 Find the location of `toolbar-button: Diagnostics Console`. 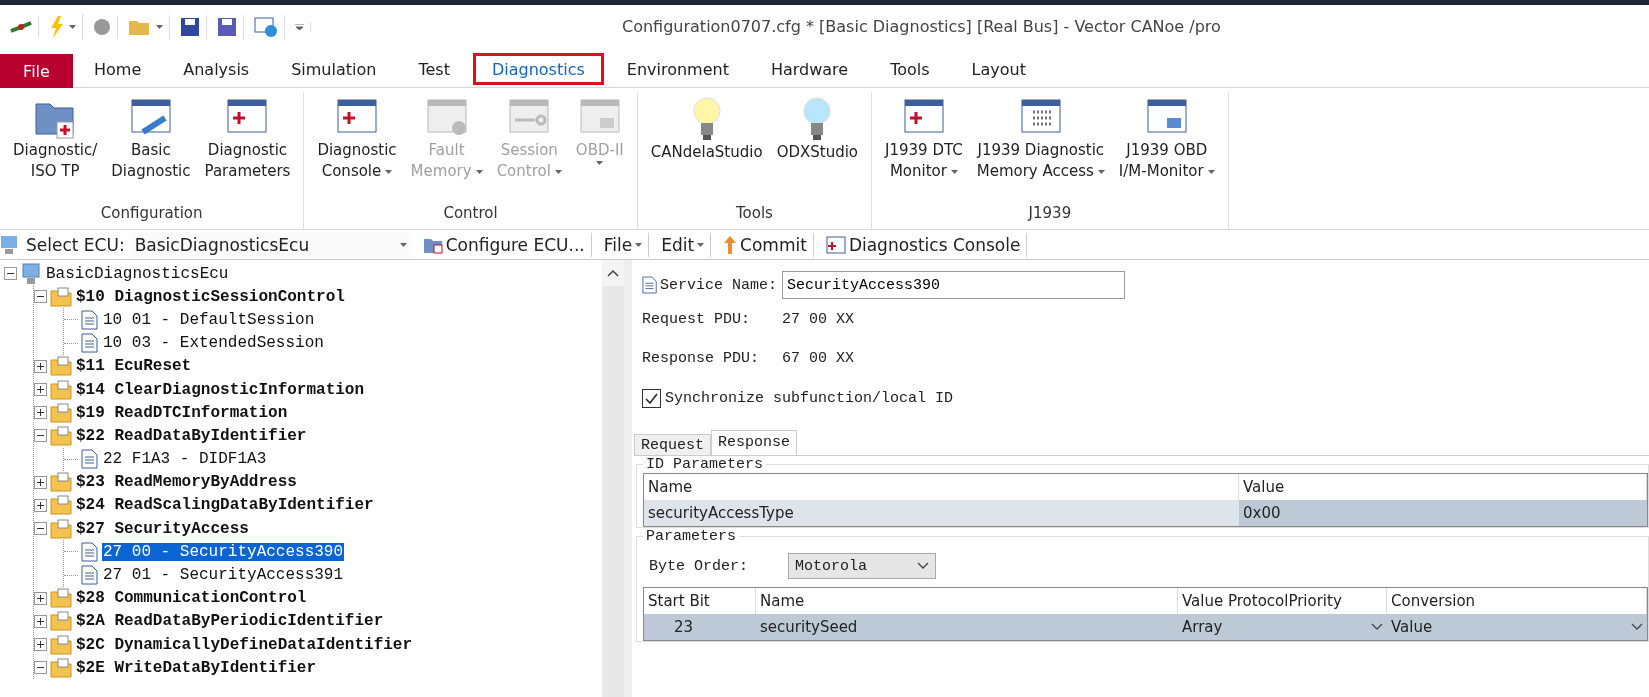

toolbar-button: Diagnostics Console is located at coordinates (923, 244).